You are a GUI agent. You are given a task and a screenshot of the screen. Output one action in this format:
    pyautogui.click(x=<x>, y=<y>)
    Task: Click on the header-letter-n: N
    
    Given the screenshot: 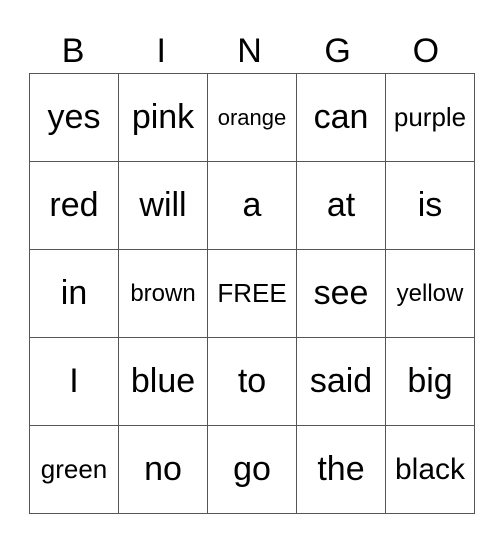 What is the action you would take?
    pyautogui.click(x=249, y=51)
    